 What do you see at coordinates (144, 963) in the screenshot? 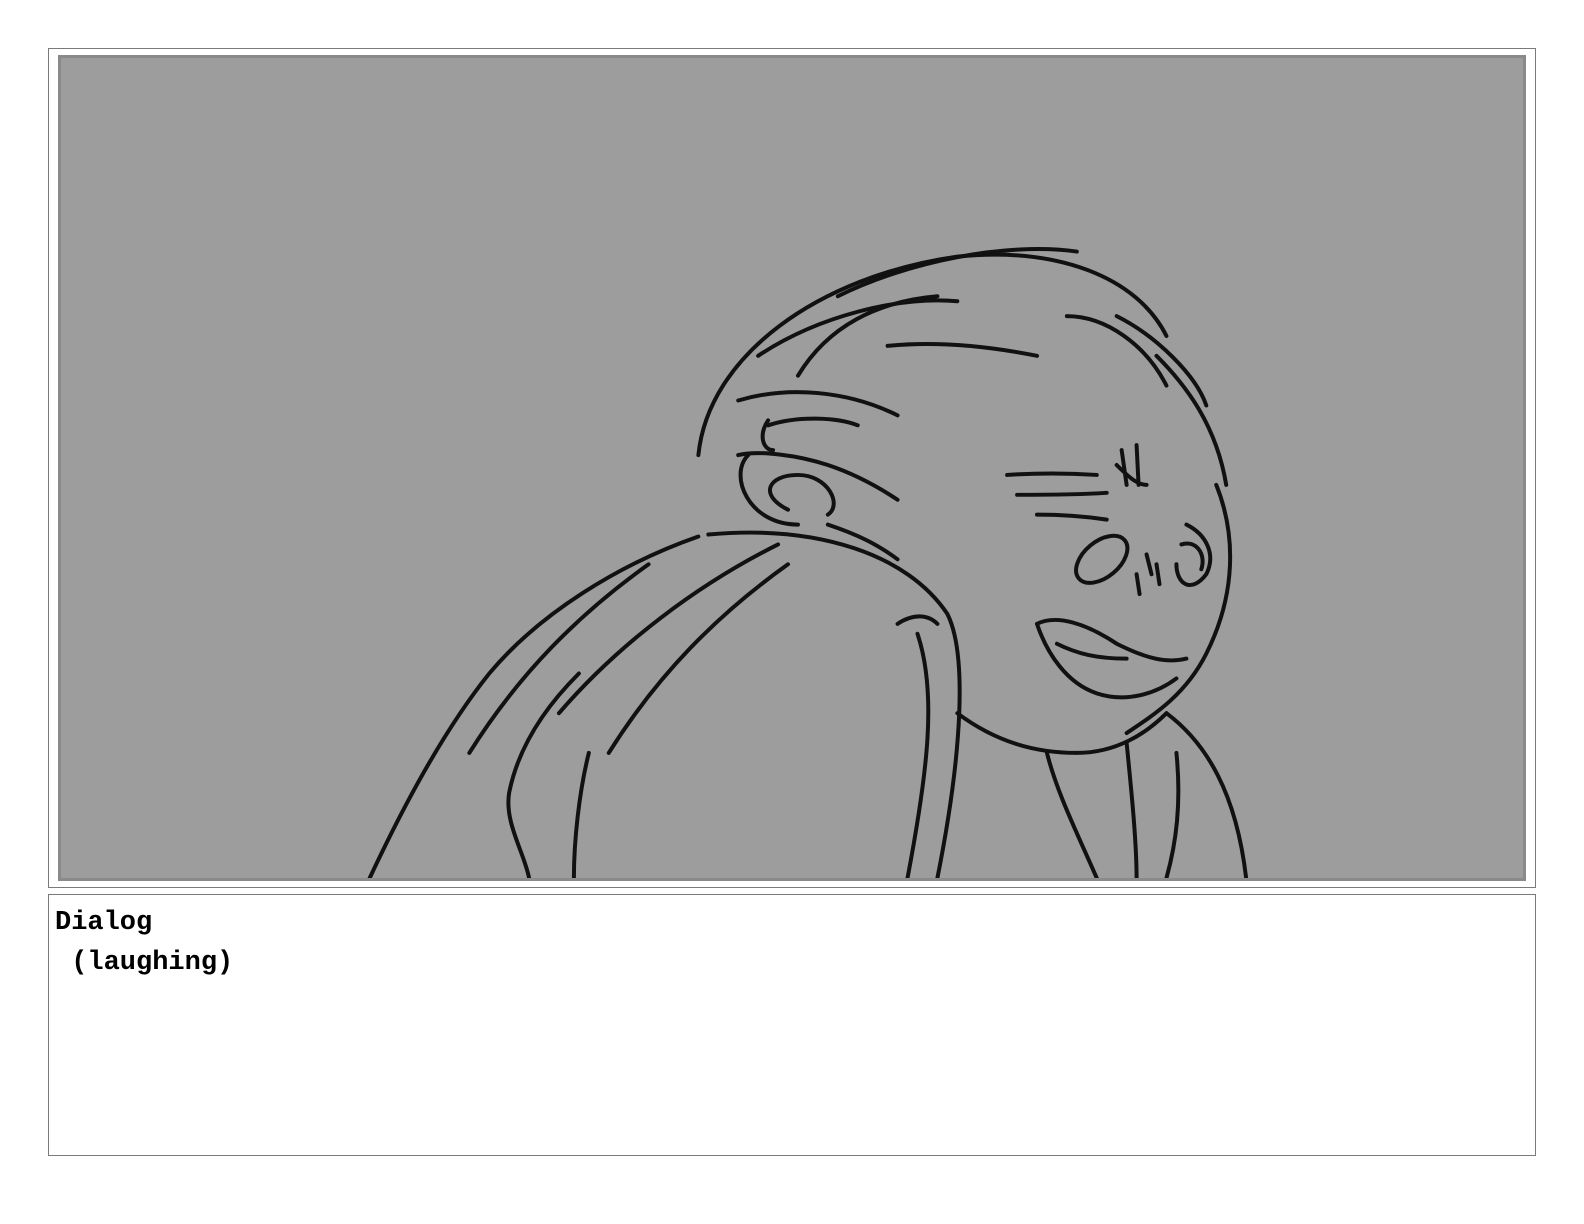
I see `dialog-line: (laughing)` at bounding box center [144, 963].